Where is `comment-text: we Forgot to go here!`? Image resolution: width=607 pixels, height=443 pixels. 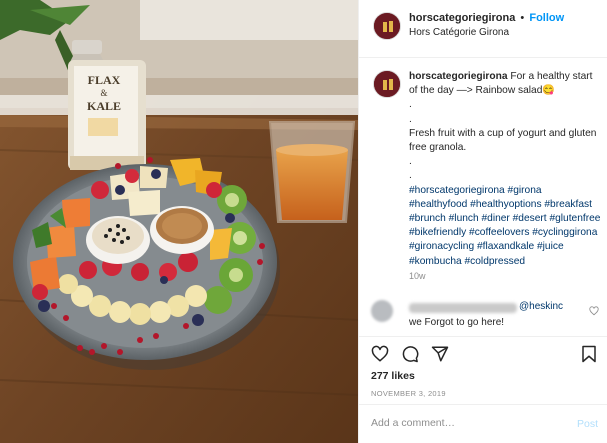 comment-text: we Forgot to go here! is located at coordinates (457, 322).